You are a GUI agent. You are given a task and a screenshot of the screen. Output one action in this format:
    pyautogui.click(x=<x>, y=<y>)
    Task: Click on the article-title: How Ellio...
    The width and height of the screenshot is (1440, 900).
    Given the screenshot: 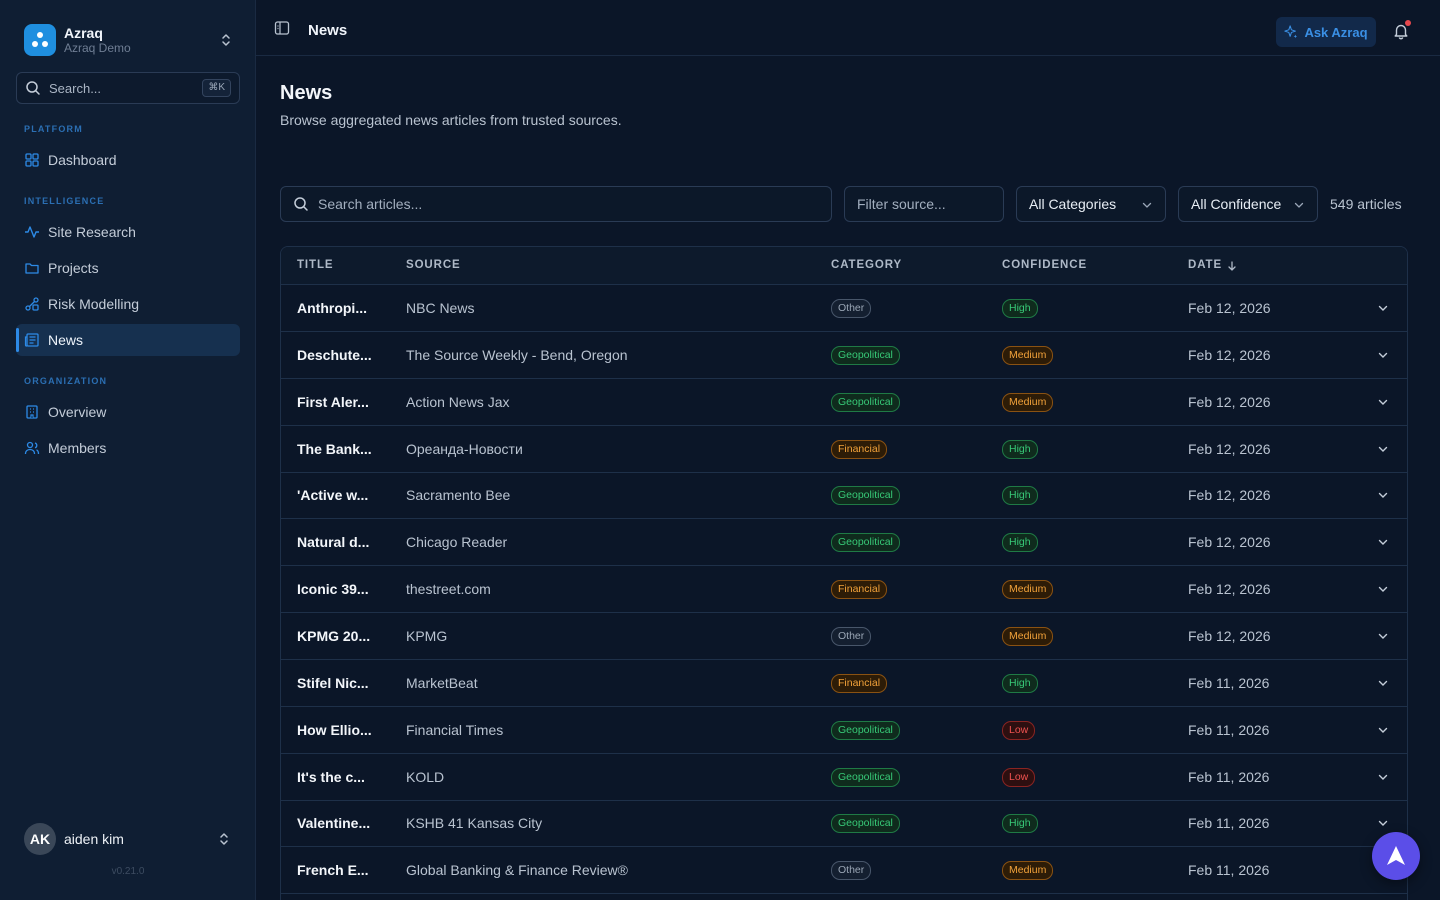 What is the action you would take?
    pyautogui.click(x=334, y=730)
    